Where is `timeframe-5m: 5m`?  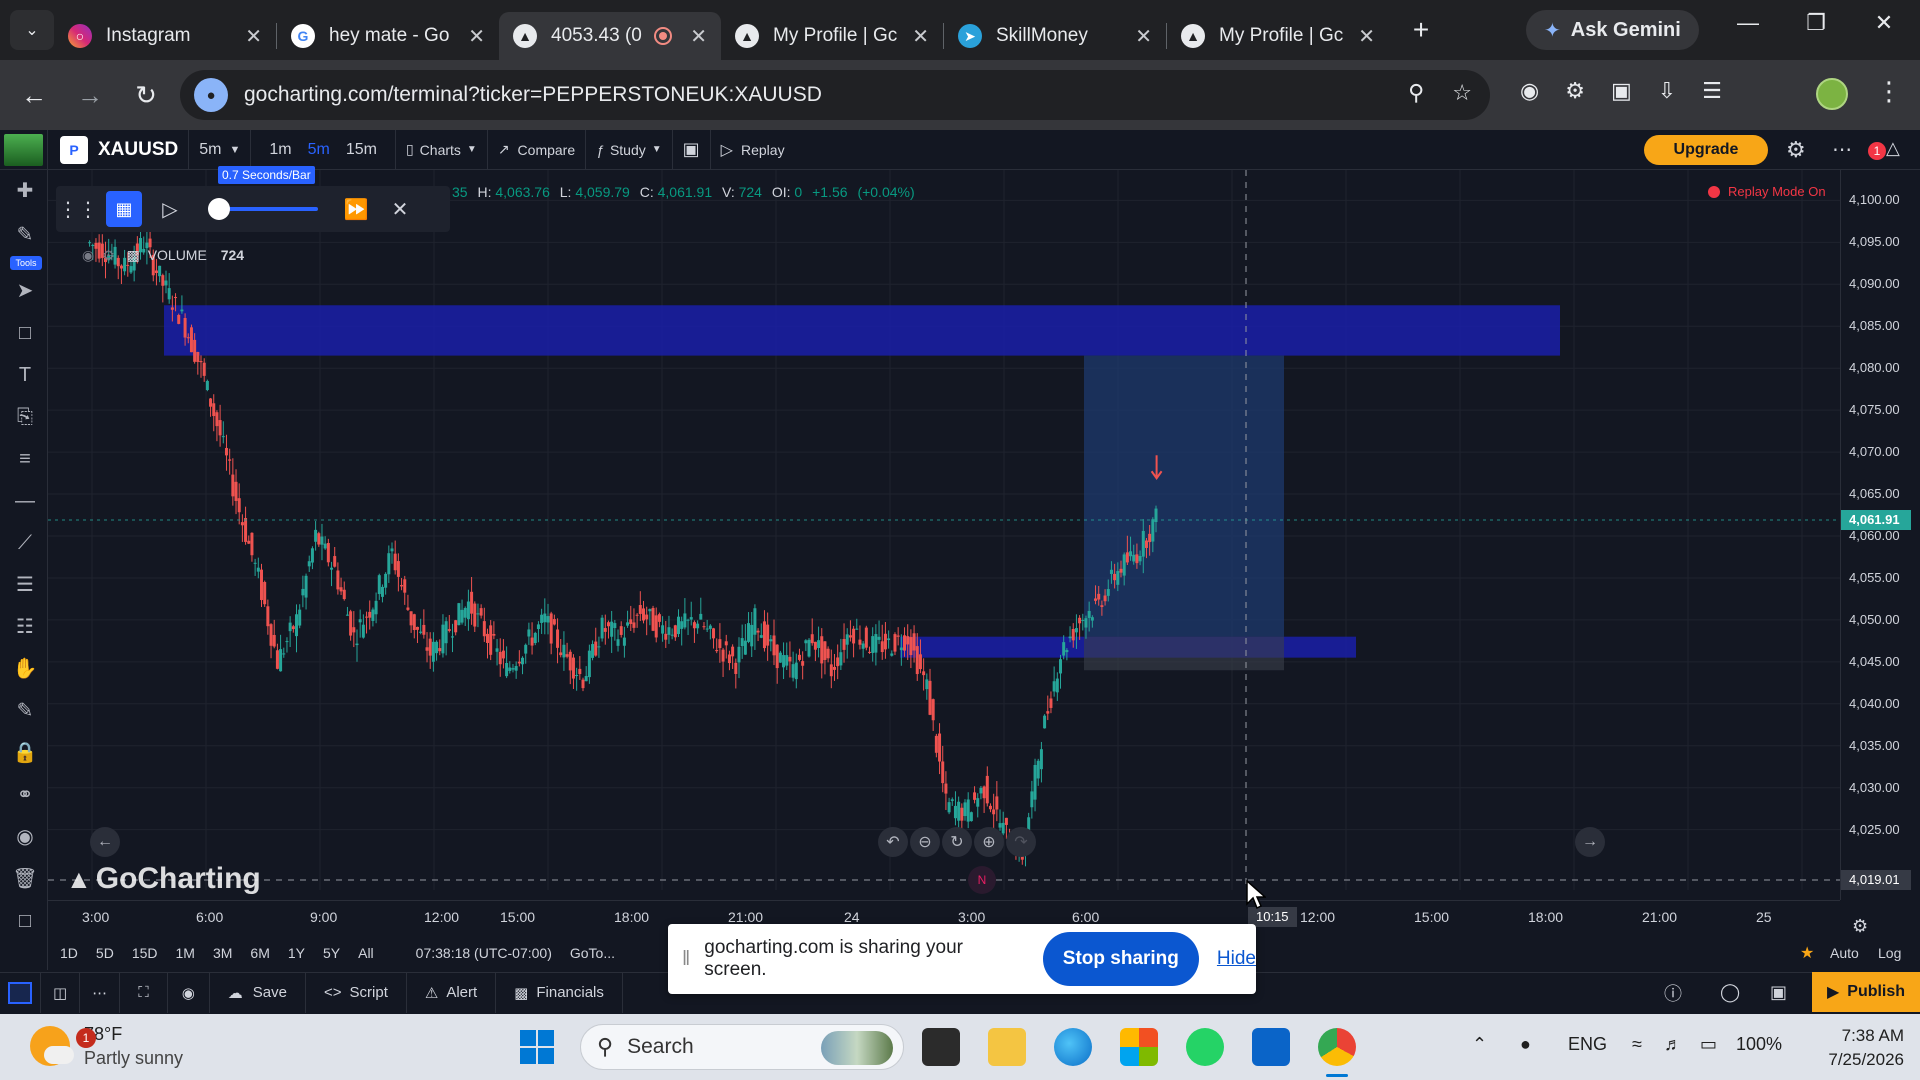 timeframe-5m: 5m is located at coordinates (319, 150).